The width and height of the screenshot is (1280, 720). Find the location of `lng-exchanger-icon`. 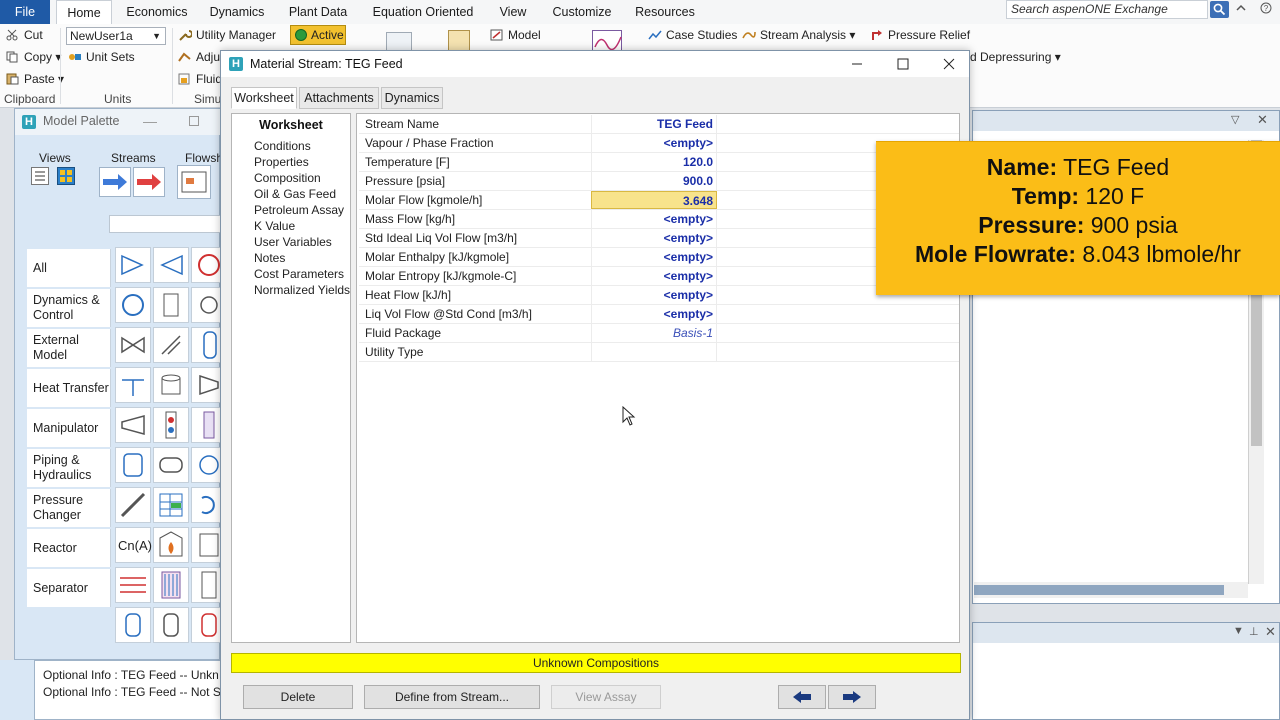

lng-exchanger-icon is located at coordinates (133, 585).